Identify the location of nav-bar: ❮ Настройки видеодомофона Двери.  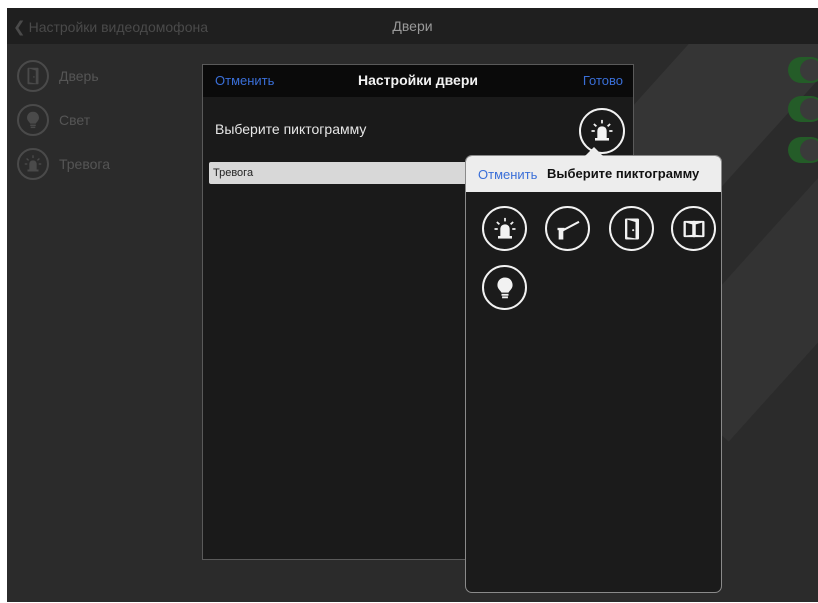
(412, 26).